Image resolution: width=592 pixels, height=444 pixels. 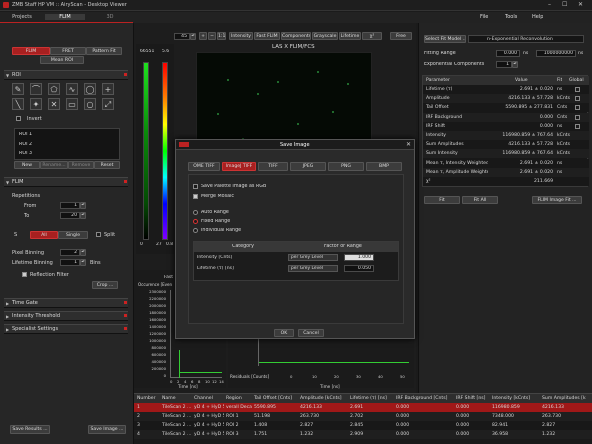 I want to click on merge-mosaic-checkbox, so click(x=195, y=196).